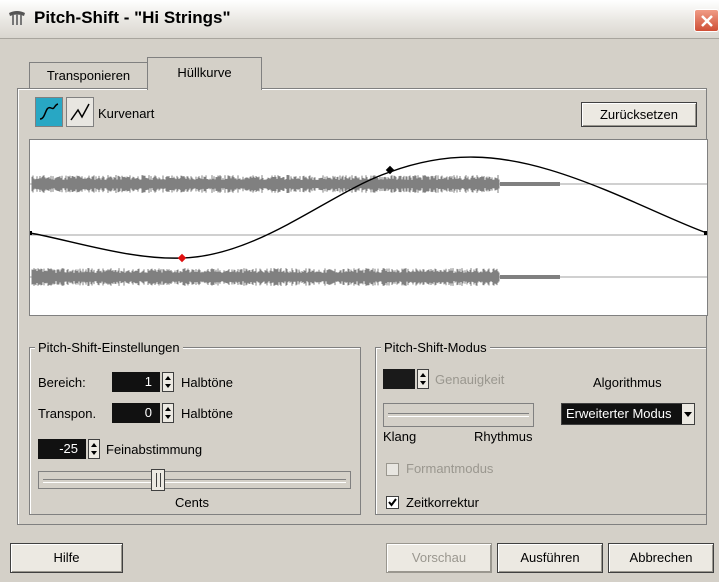 This screenshot has height=582, width=719. Describe the element at coordinates (30, 233) in the screenshot. I see `envelope-point-start` at that location.